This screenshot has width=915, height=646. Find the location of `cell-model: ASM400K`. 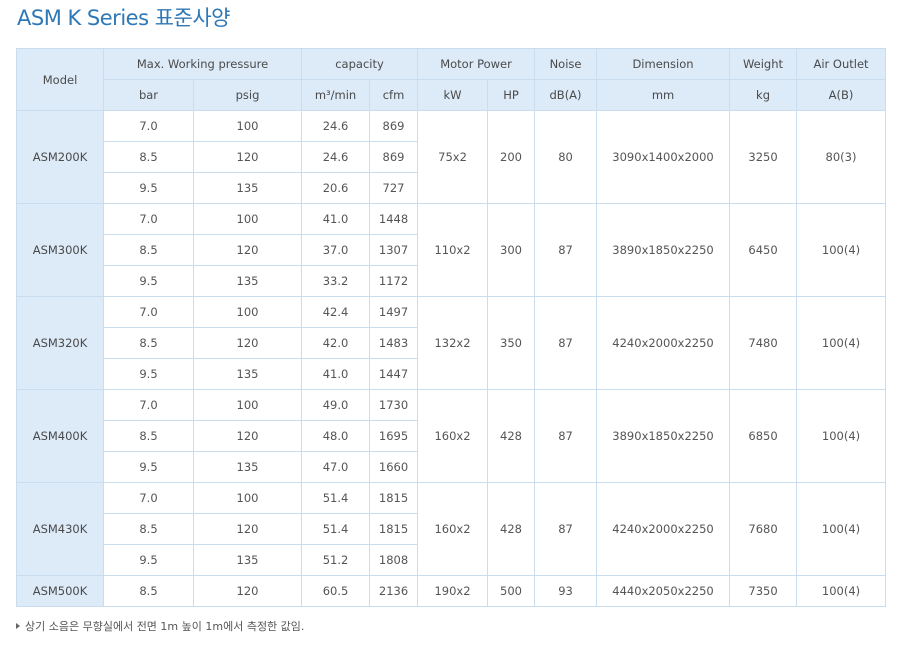

cell-model: ASM400K is located at coordinates (60, 436).